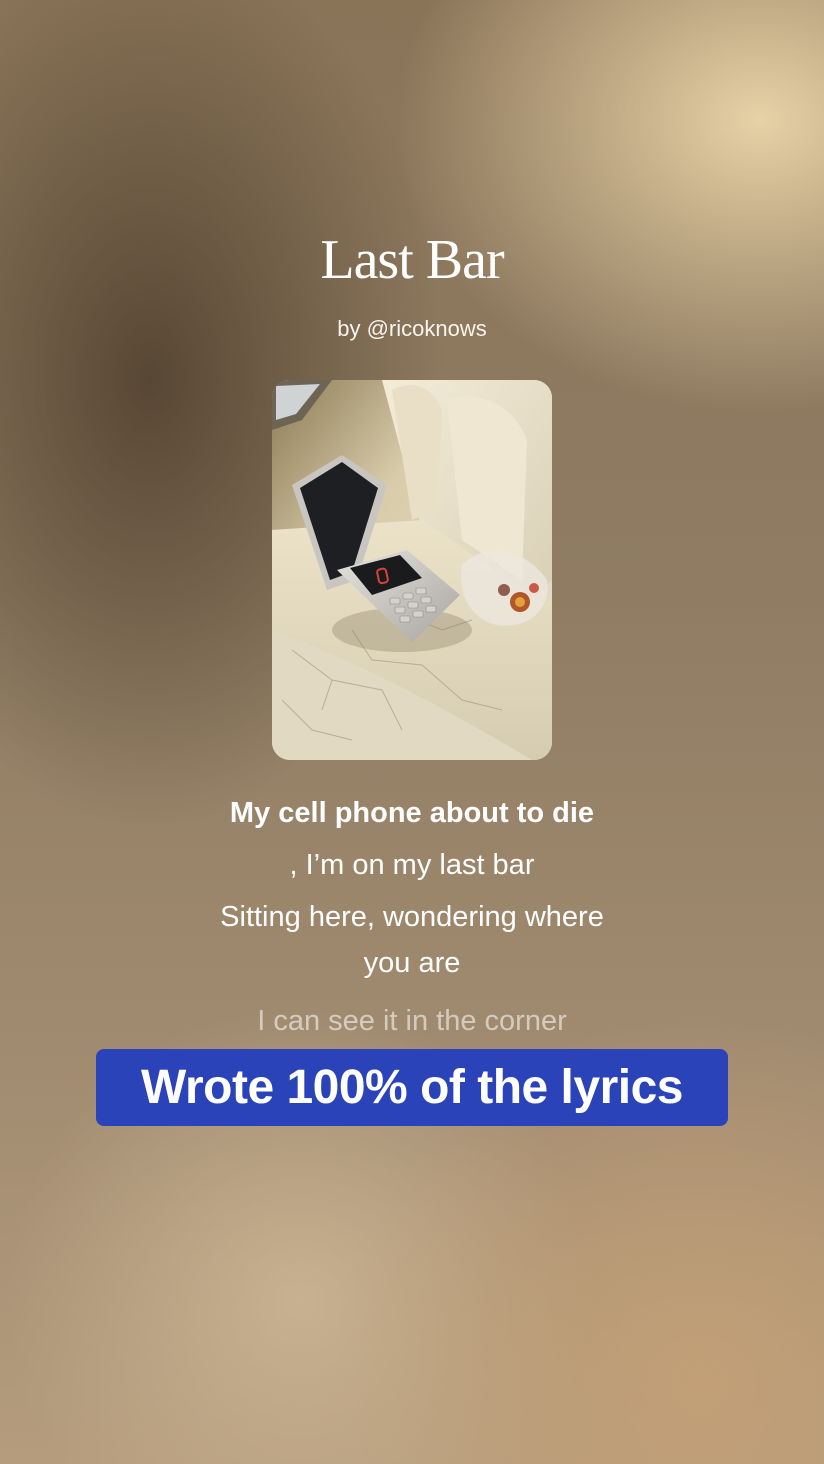 This screenshot has height=1464, width=824. Describe the element at coordinates (412, 260) in the screenshot. I see `song-title: Last Bar` at that location.